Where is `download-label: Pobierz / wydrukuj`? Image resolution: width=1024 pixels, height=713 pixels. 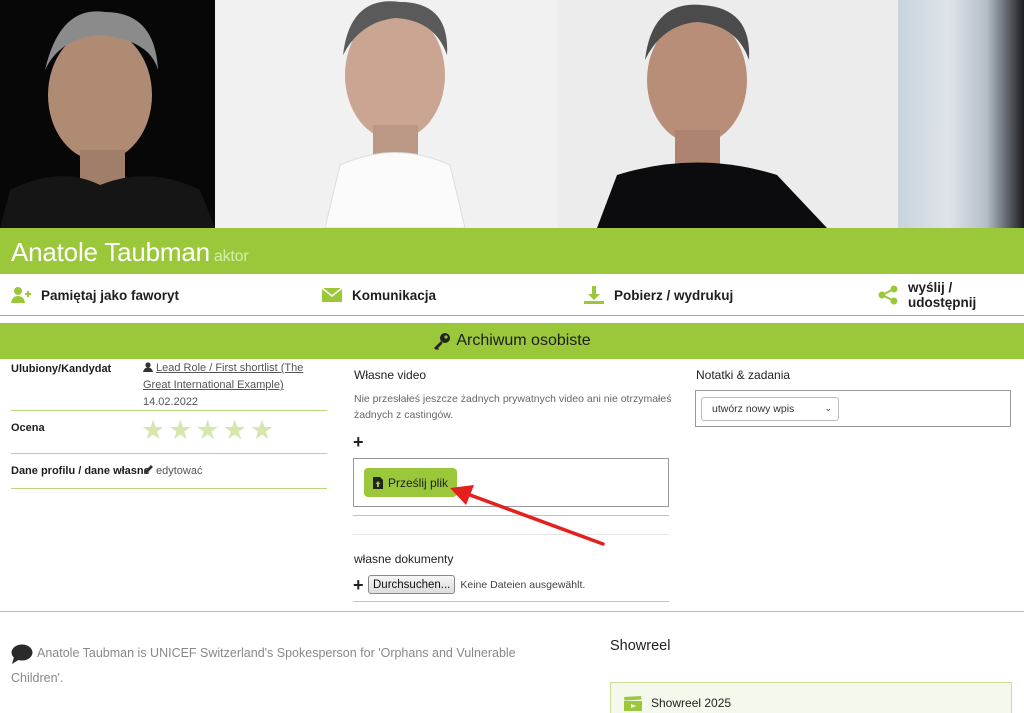
download-label: Pobierz / wydrukuj is located at coordinates (674, 295).